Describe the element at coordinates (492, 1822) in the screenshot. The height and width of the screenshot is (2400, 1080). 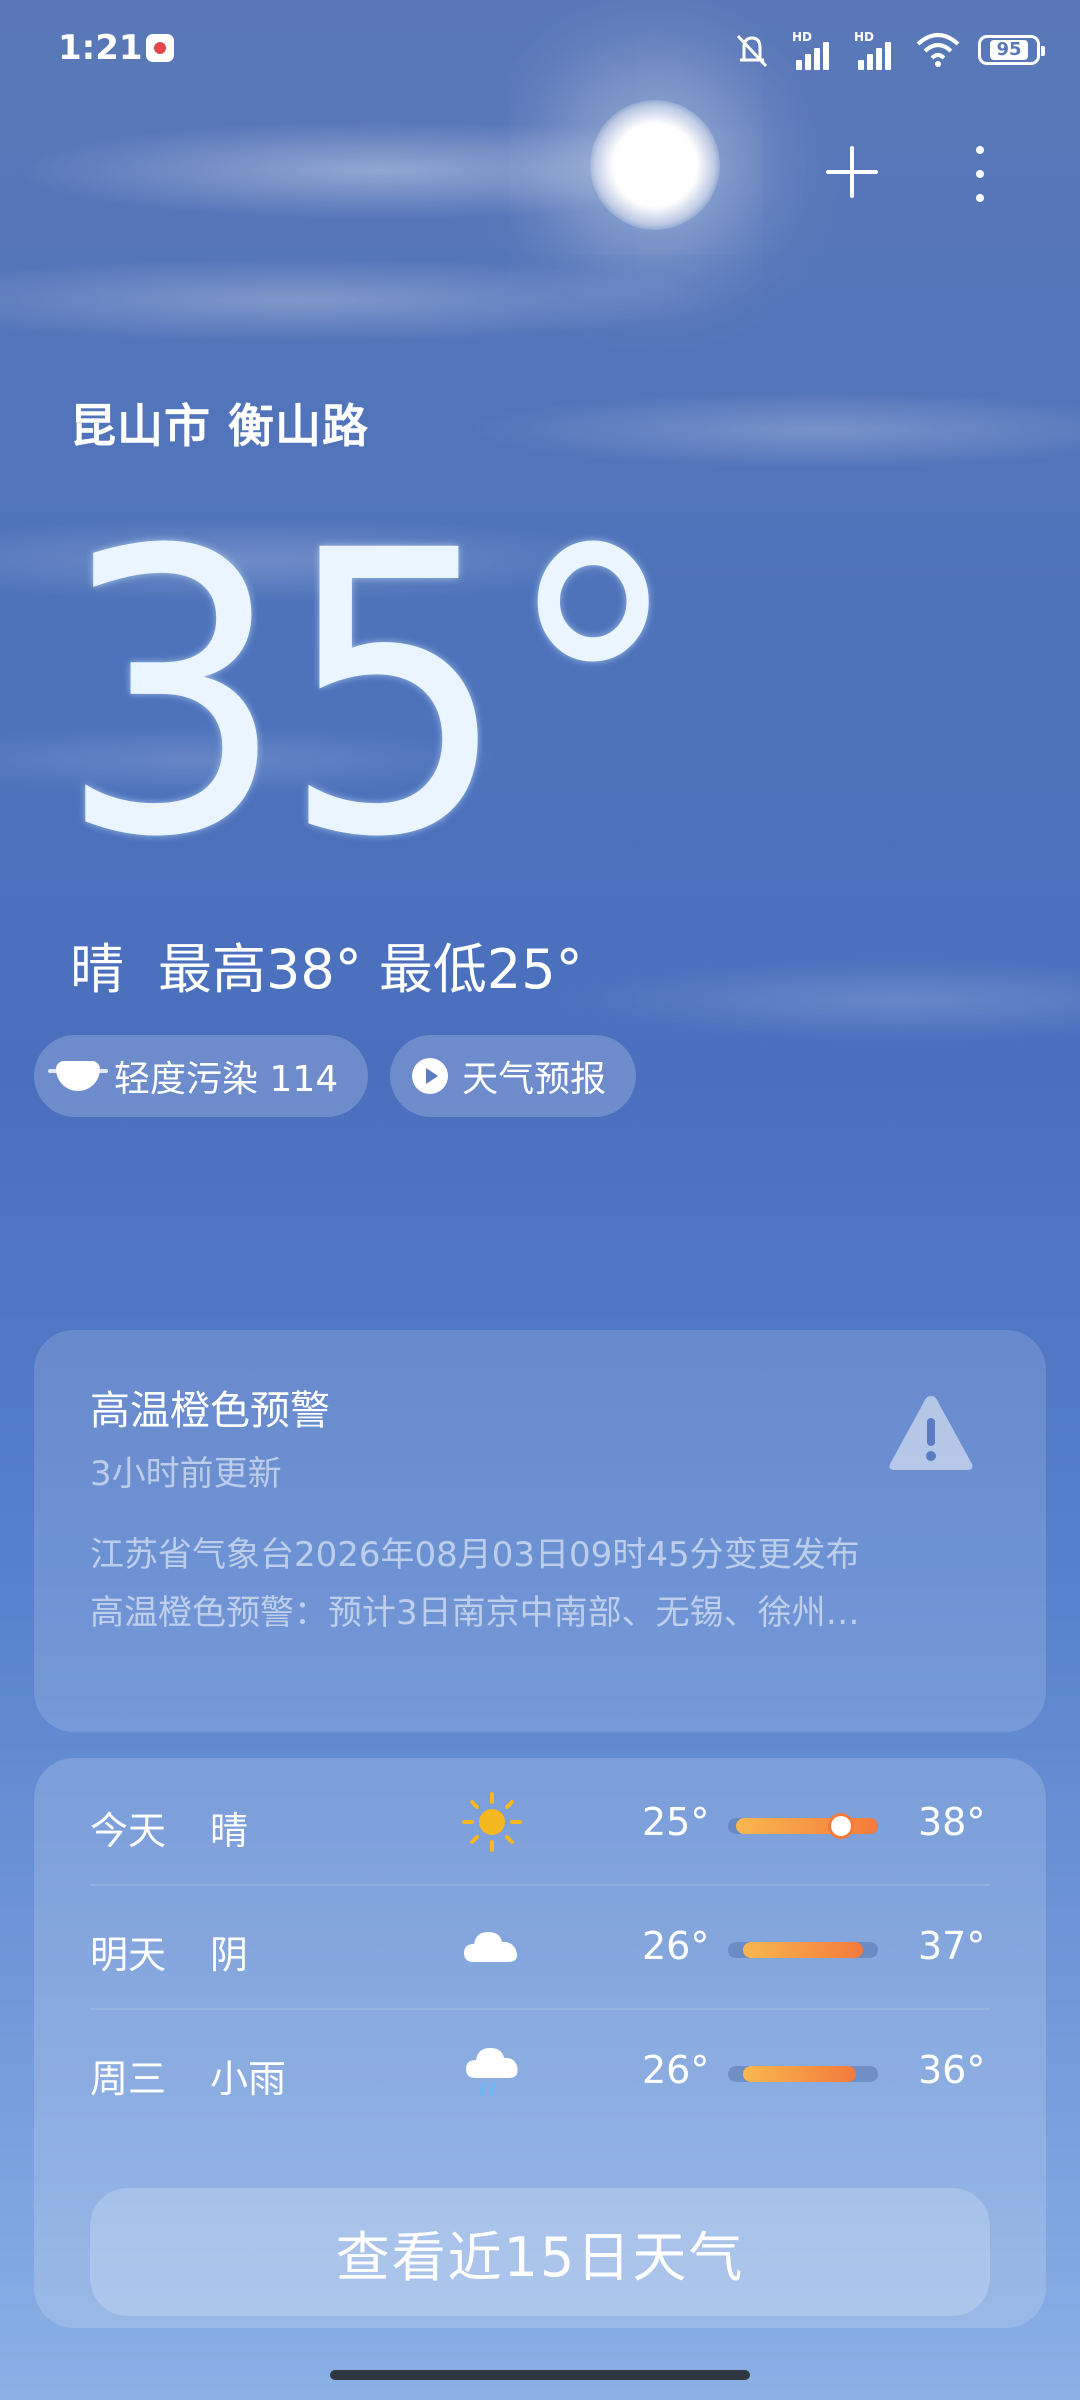
I see `sun-icon` at that location.